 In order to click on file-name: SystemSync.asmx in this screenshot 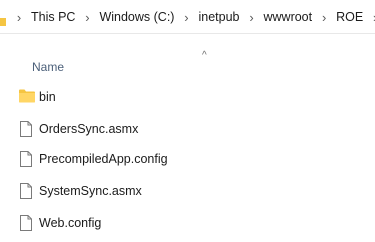, I will do `click(90, 191)`.